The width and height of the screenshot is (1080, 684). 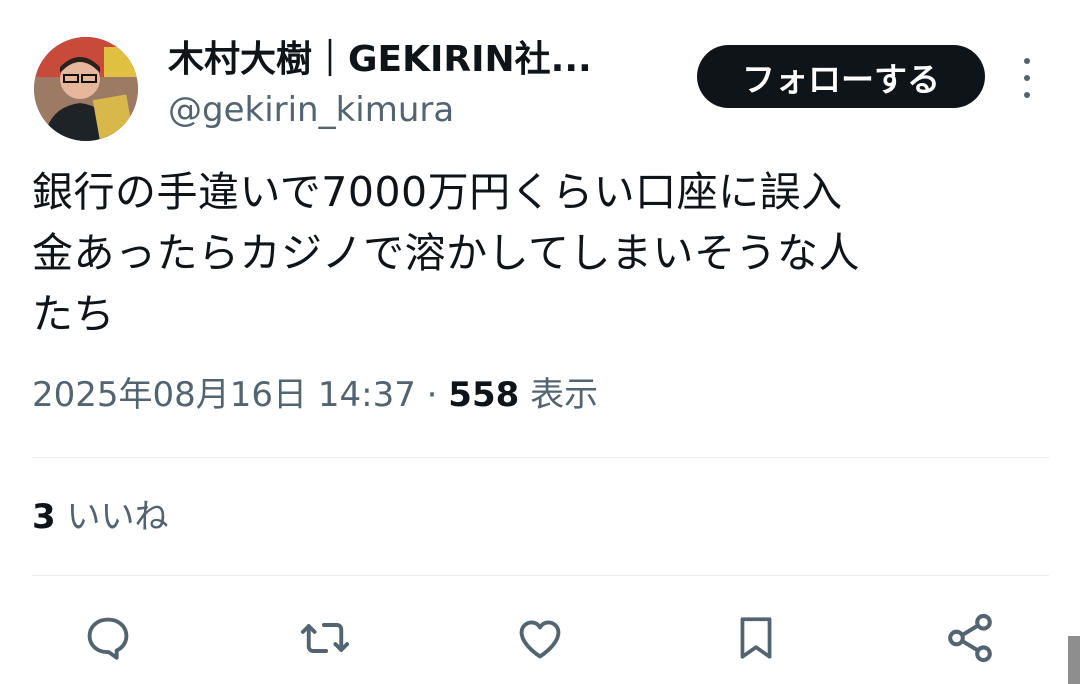 I want to click on likes-summary: 3 いいね, so click(x=100, y=517).